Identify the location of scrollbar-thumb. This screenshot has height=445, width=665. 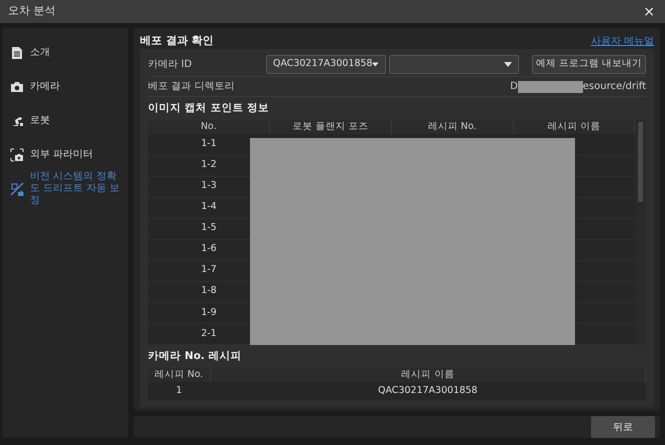
(641, 162).